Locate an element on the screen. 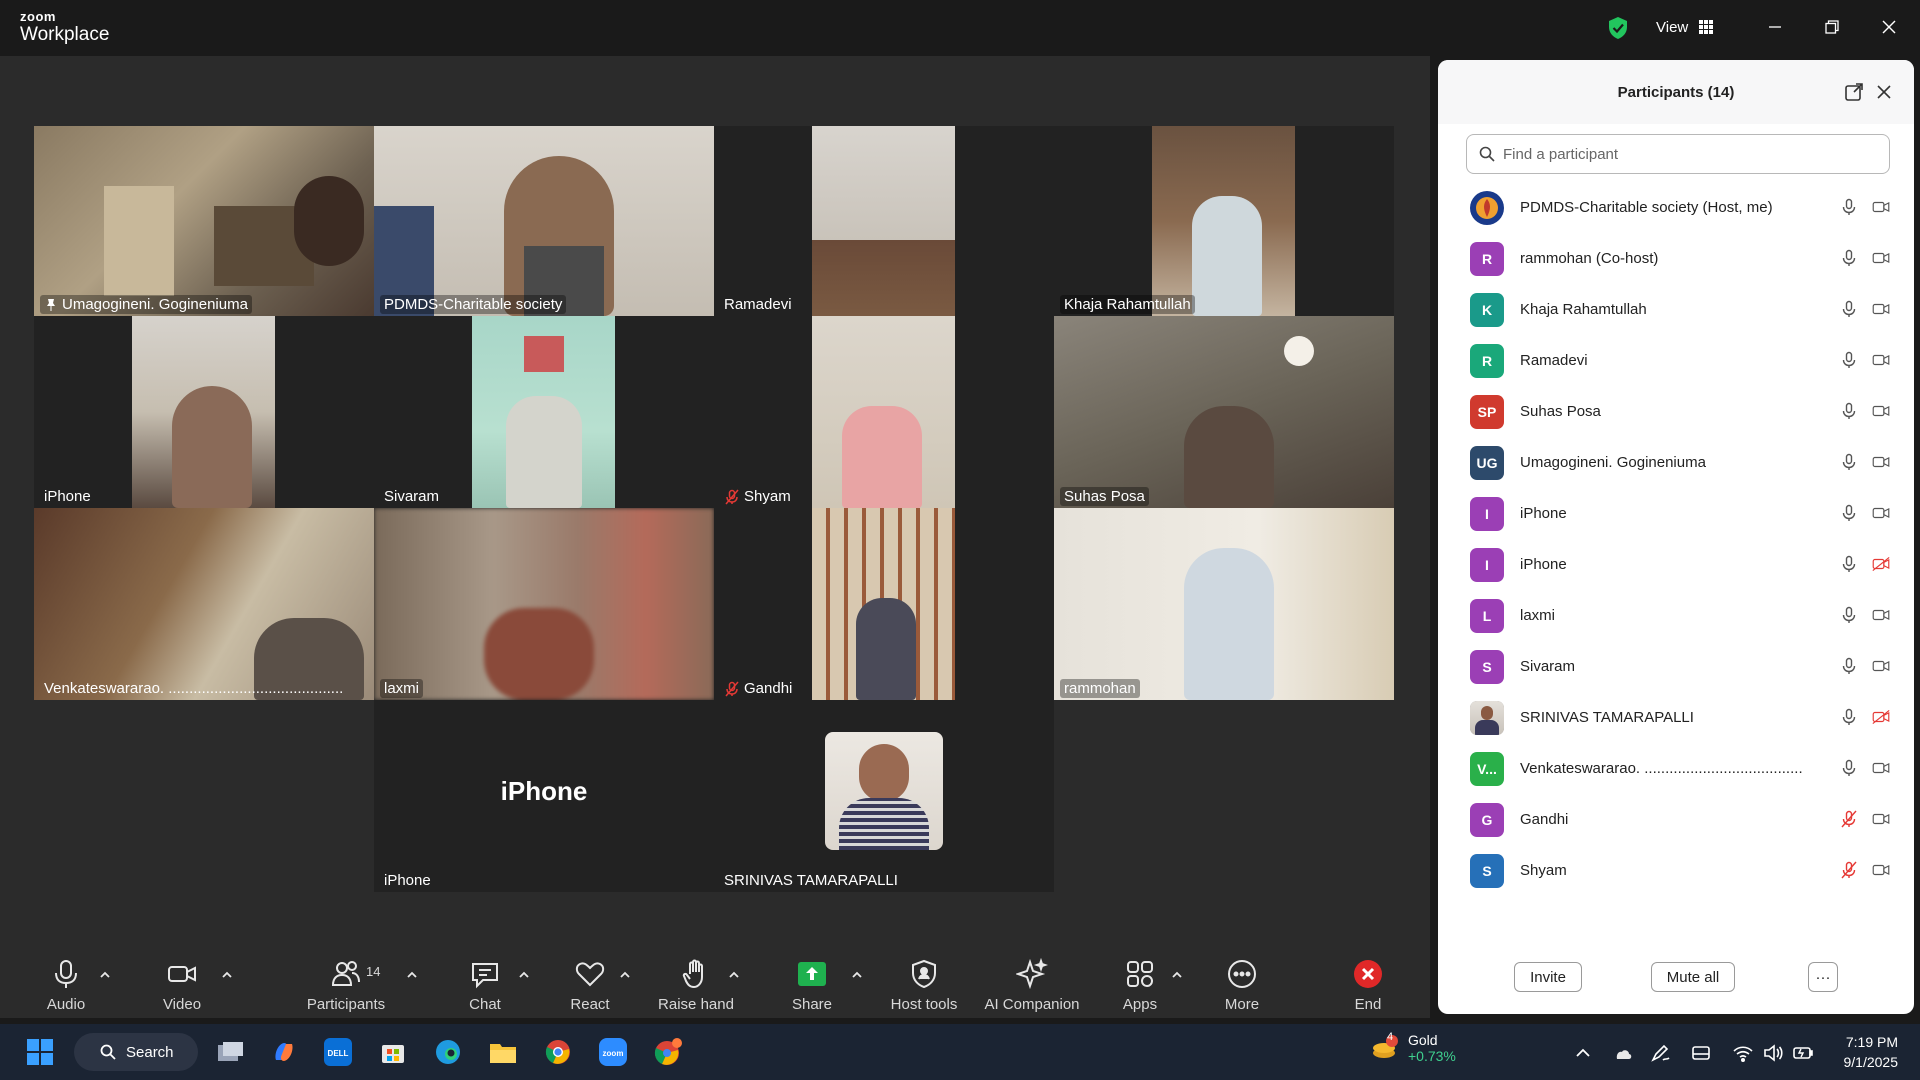 The height and width of the screenshot is (1080, 1920). audio-button: Audio is located at coordinates (66, 987).